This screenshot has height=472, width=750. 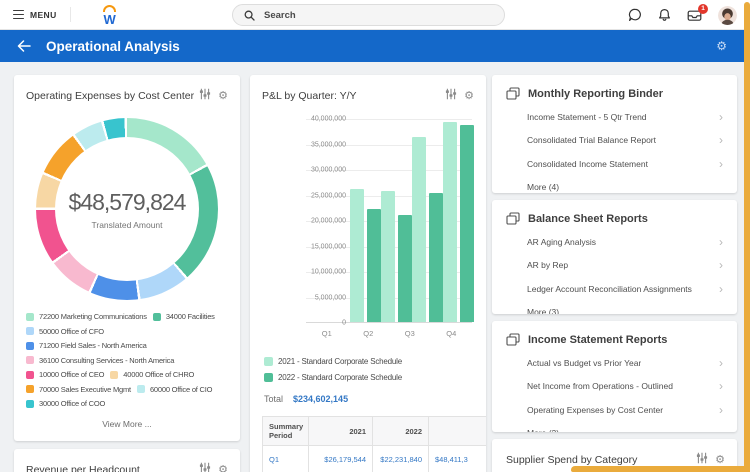 What do you see at coordinates (409, 333) in the screenshot?
I see `x-axis-label: Q3` at bounding box center [409, 333].